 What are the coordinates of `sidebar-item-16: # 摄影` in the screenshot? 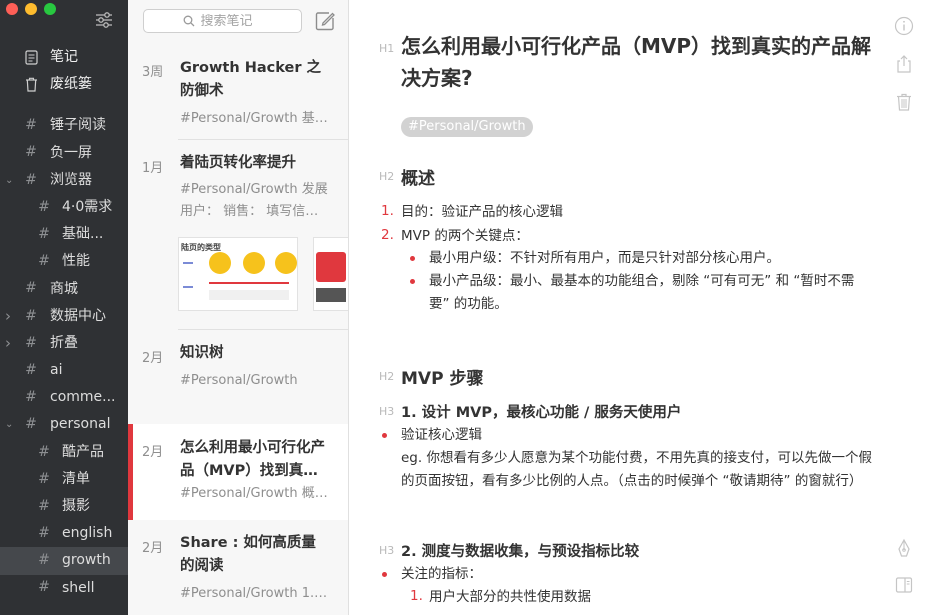 It's located at (64, 506).